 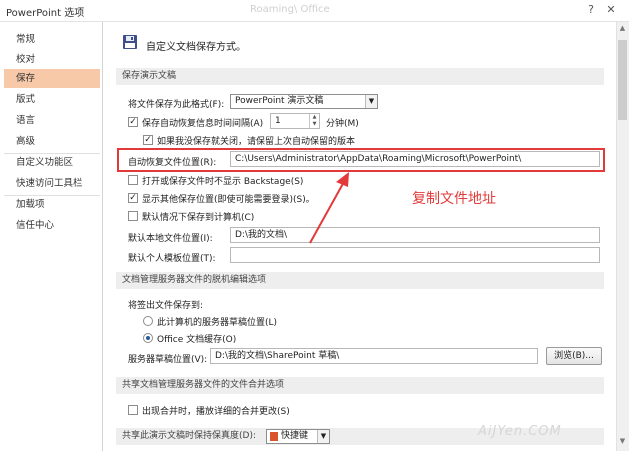 What do you see at coordinates (454, 199) in the screenshot?
I see `annotation-text: 复制文件地址` at bounding box center [454, 199].